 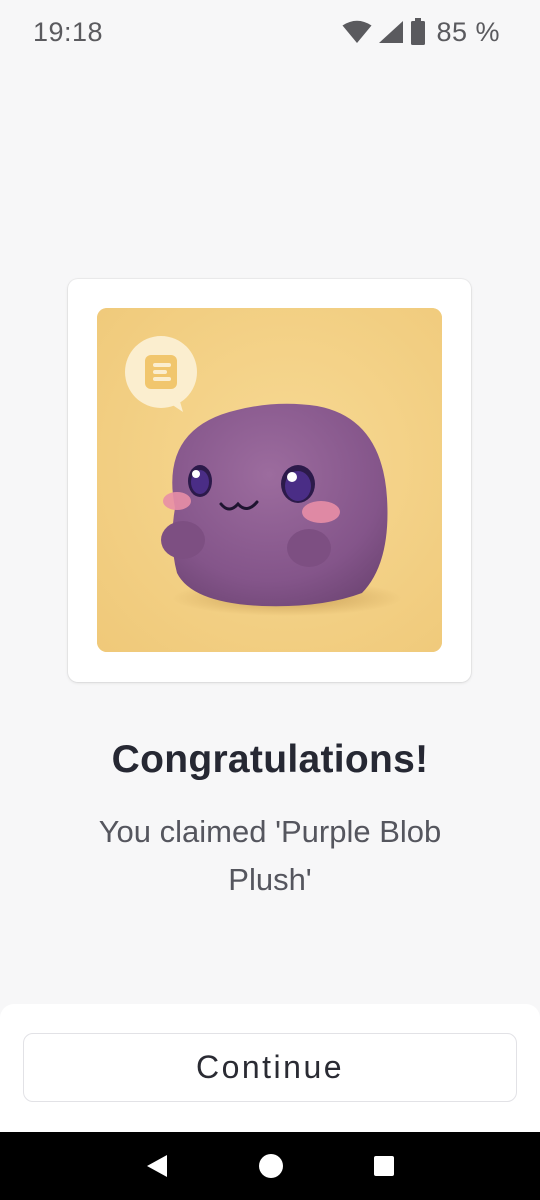 What do you see at coordinates (391, 32) in the screenshot?
I see `signal-icon` at bounding box center [391, 32].